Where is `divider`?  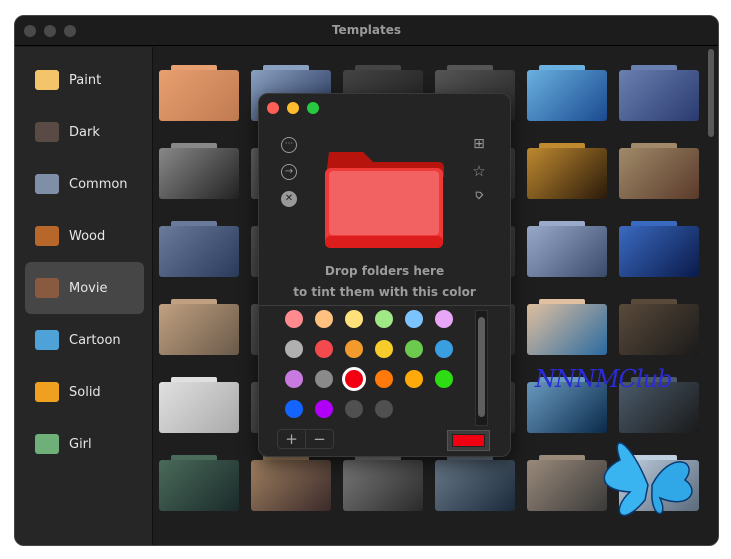 divider is located at coordinates (384, 305).